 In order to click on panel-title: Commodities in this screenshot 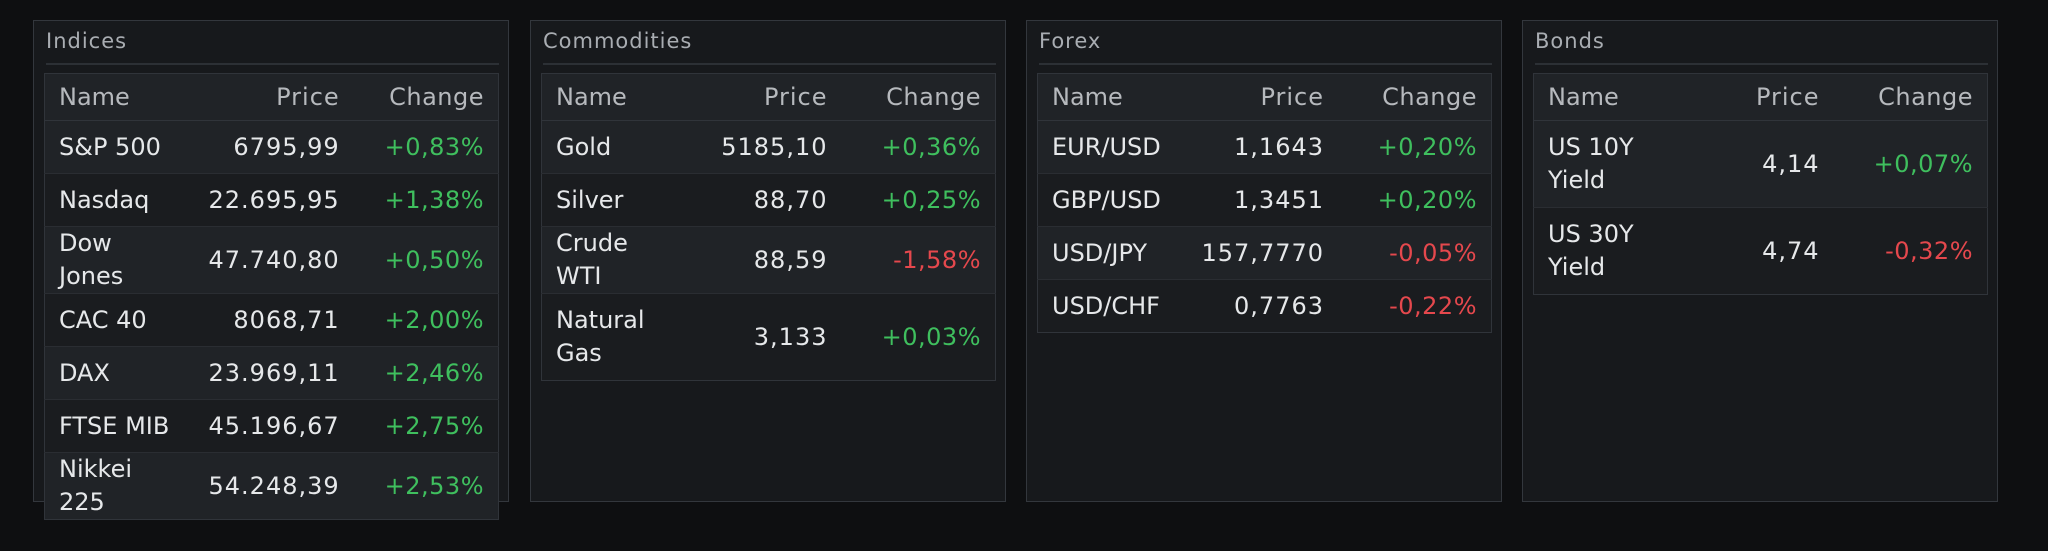, I will do `click(618, 41)`.